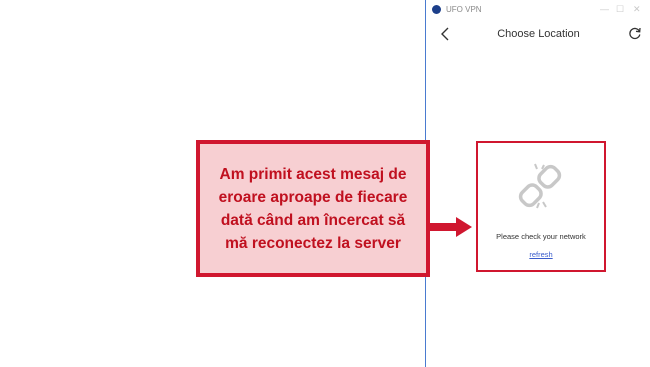 The height and width of the screenshot is (367, 650). What do you see at coordinates (445, 34) in the screenshot?
I see `back-chevron-icon` at bounding box center [445, 34].